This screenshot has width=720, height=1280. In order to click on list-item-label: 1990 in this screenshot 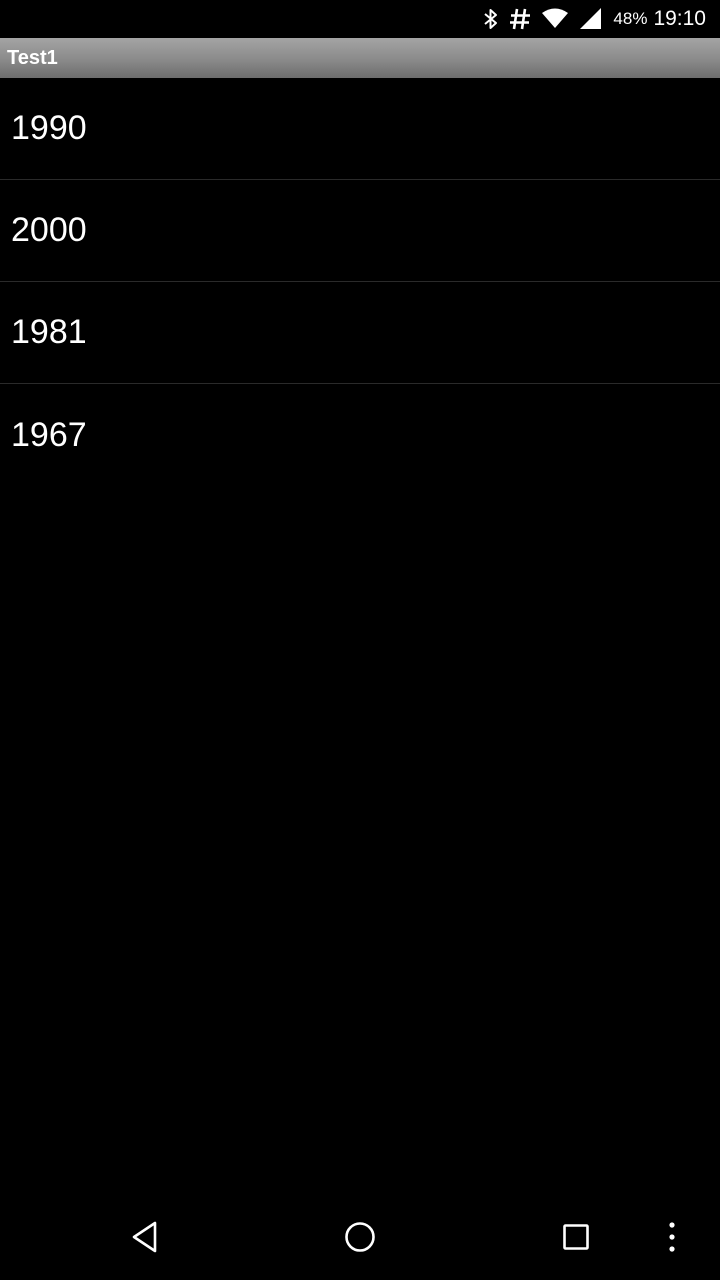, I will do `click(49, 128)`.